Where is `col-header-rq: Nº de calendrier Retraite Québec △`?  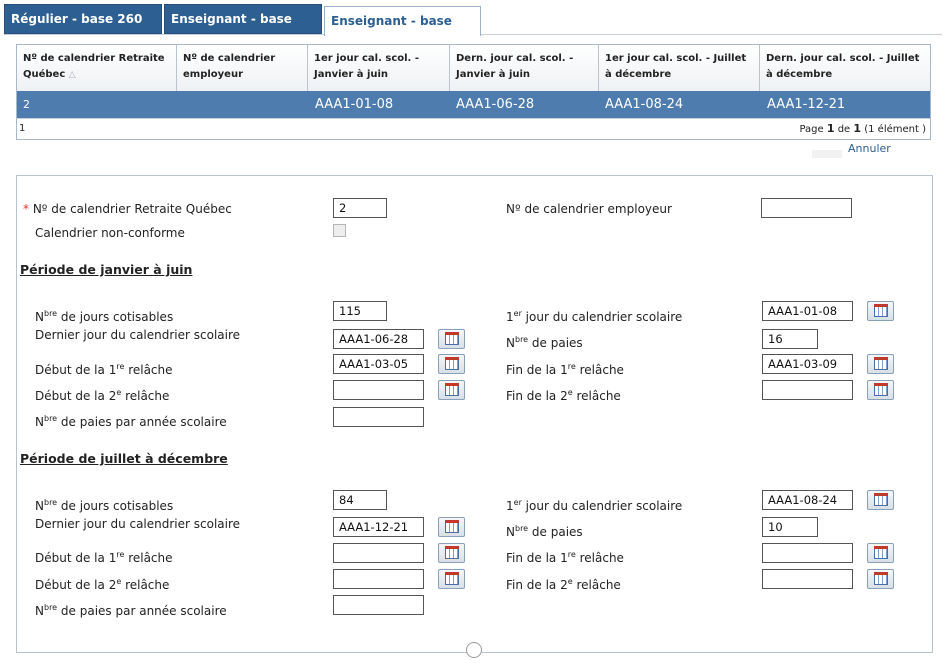
col-header-rq: Nº de calendrier Retraite Québec △ is located at coordinates (94, 67).